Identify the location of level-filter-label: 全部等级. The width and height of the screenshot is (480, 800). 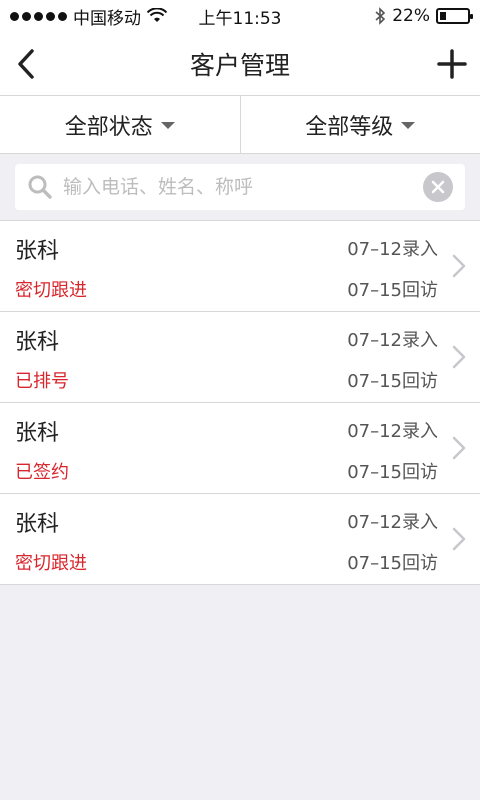
(349, 127).